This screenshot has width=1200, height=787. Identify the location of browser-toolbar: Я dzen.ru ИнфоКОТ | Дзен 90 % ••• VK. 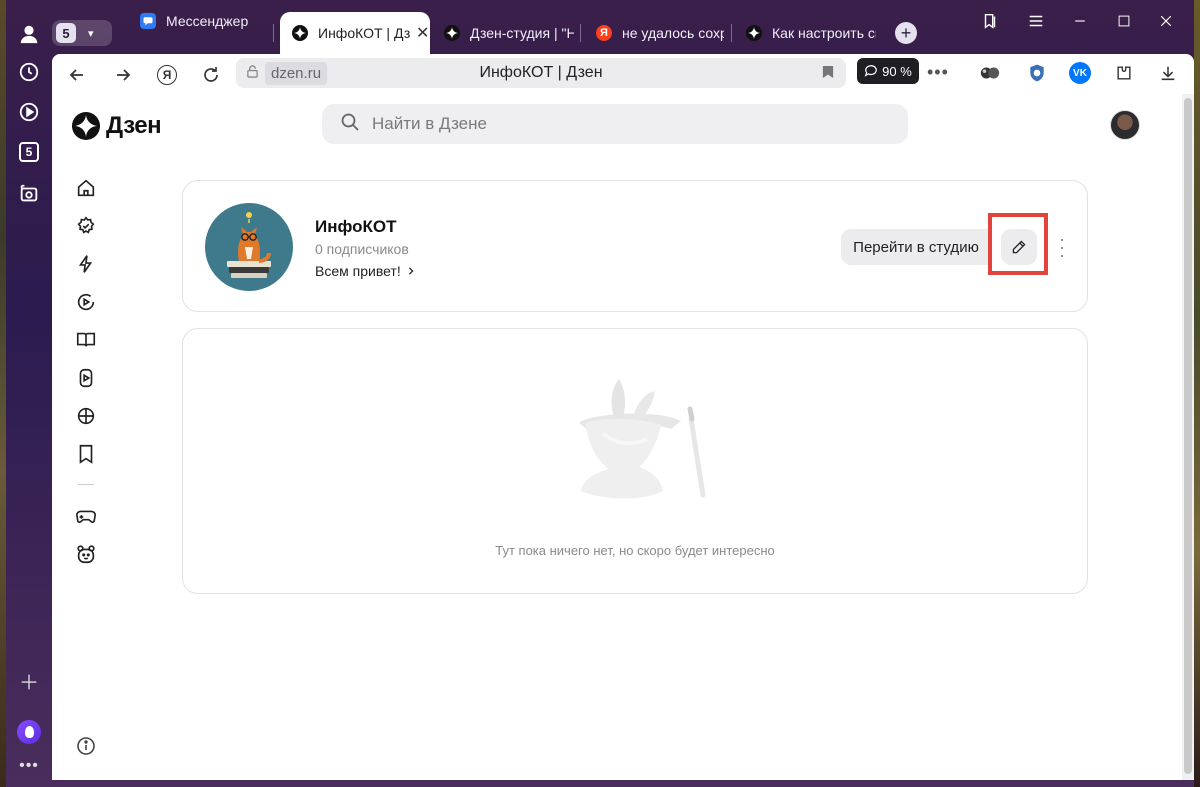
(623, 74).